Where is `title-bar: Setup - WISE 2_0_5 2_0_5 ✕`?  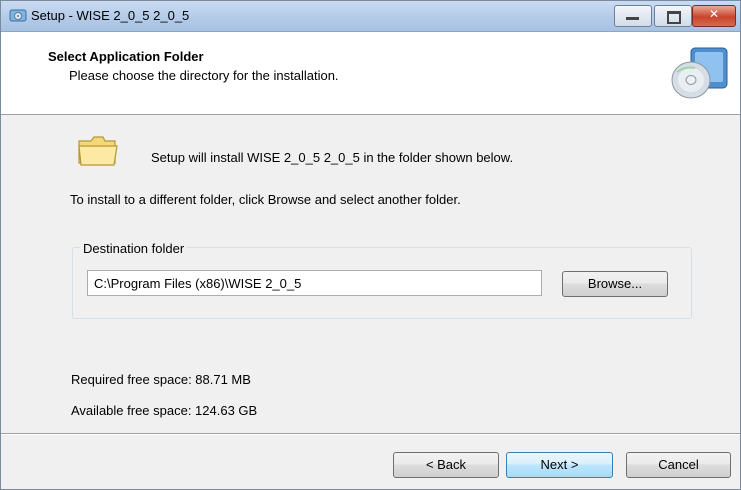
title-bar: Setup - WISE 2_0_5 2_0_5 ✕ is located at coordinates (370, 16).